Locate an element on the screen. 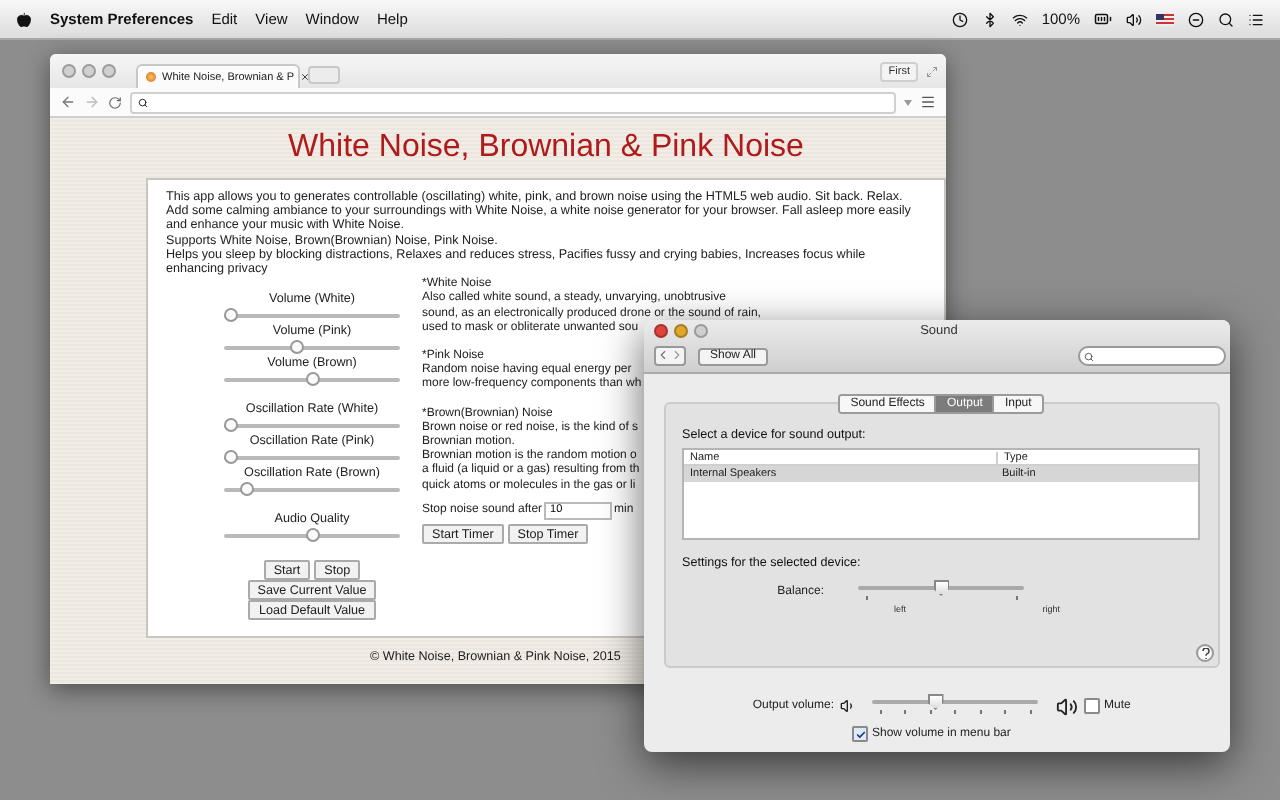  help-button is located at coordinates (1205, 653).